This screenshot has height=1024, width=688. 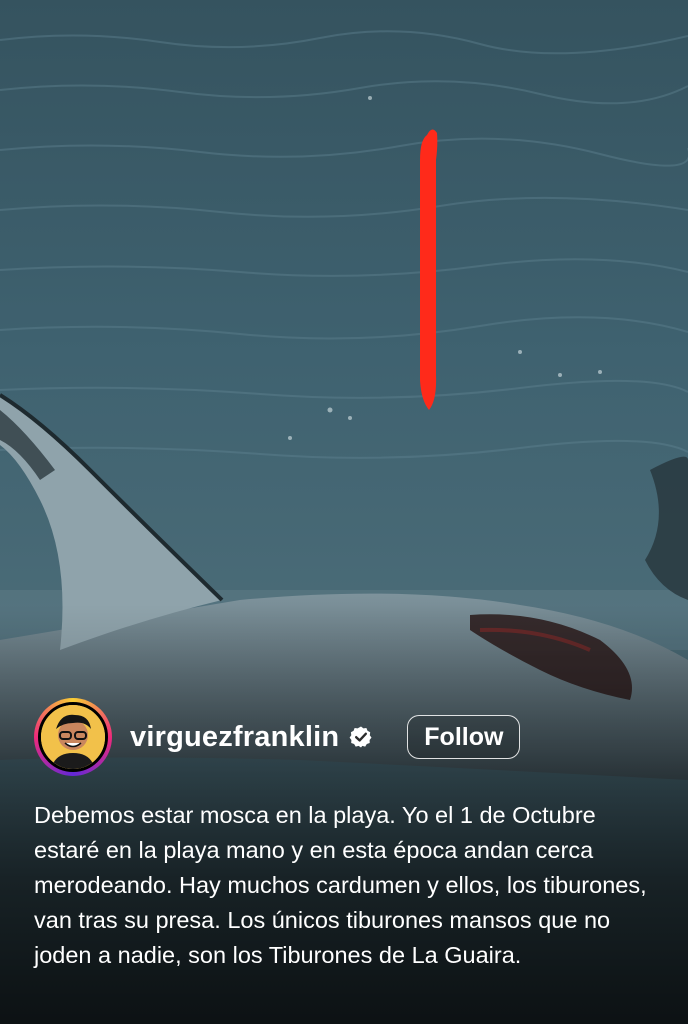 What do you see at coordinates (234, 737) in the screenshot?
I see `username: virguezfranklin` at bounding box center [234, 737].